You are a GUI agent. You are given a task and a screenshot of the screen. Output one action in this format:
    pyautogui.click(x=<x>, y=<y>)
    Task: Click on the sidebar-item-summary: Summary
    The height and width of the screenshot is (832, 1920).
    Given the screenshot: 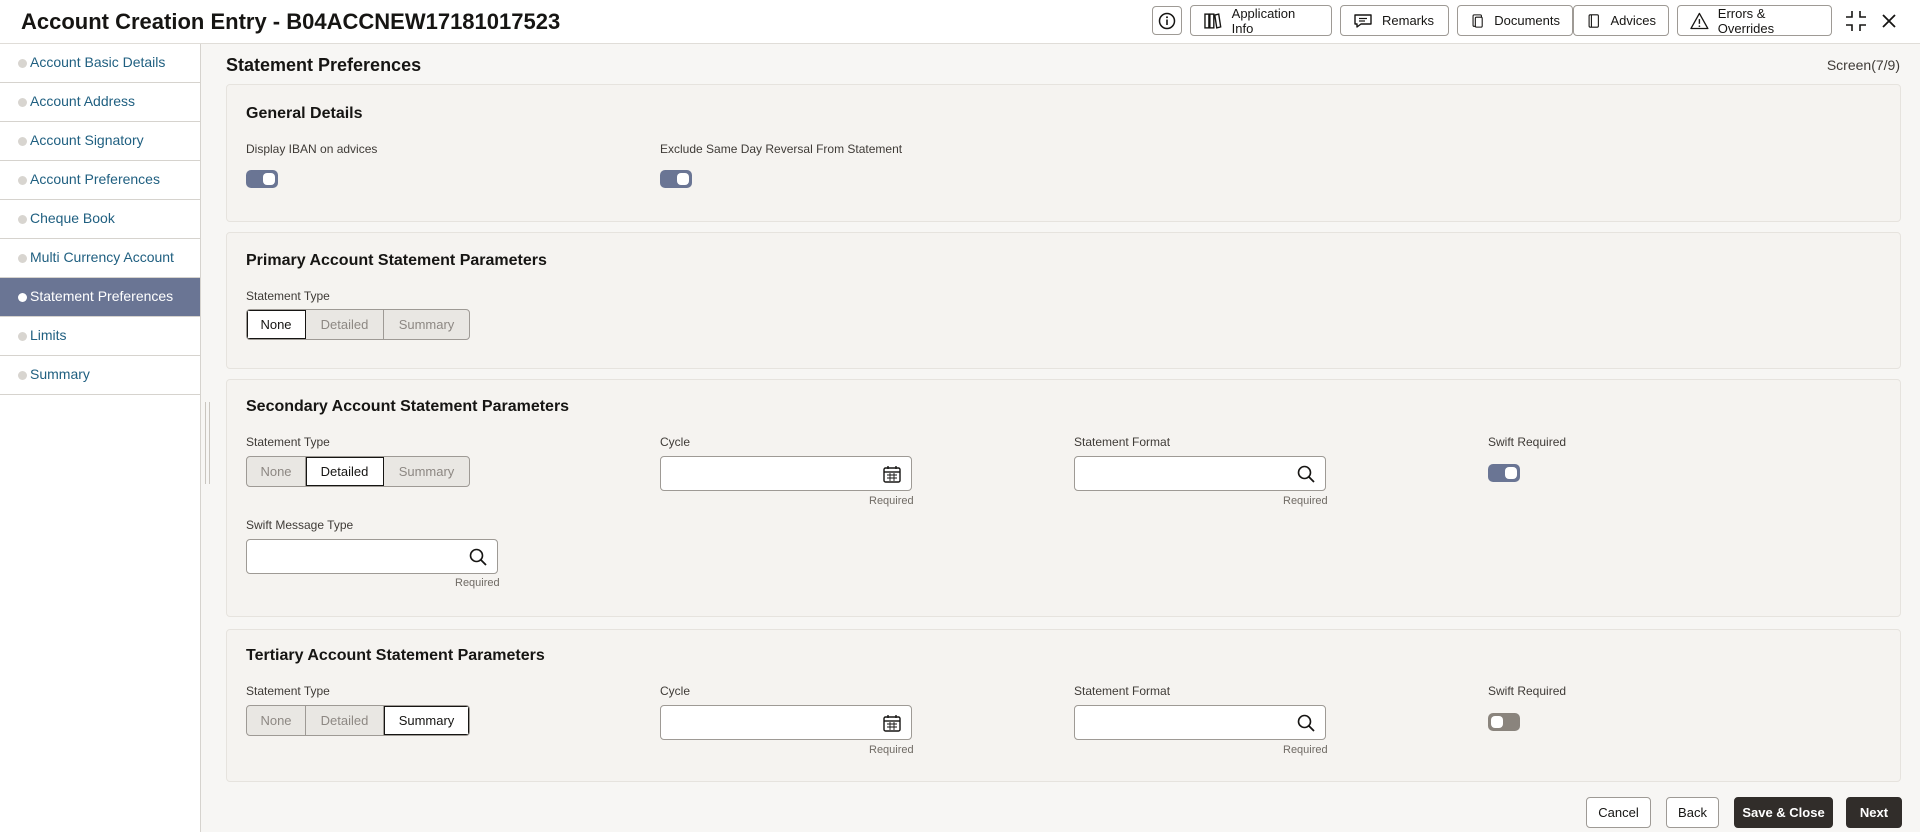 What is the action you would take?
    pyautogui.click(x=100, y=375)
    